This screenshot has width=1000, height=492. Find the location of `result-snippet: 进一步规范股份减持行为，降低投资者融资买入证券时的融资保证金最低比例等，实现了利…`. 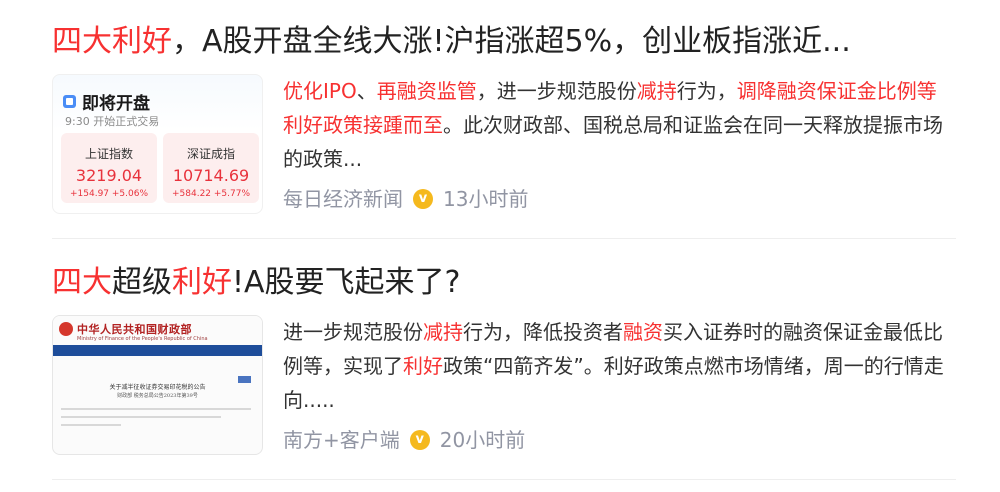

result-snippet: 进一步规范股份减持行为，降低投资者融资买入证券时的融资保证金最低比例等，实现了利… is located at coordinates (618, 366).